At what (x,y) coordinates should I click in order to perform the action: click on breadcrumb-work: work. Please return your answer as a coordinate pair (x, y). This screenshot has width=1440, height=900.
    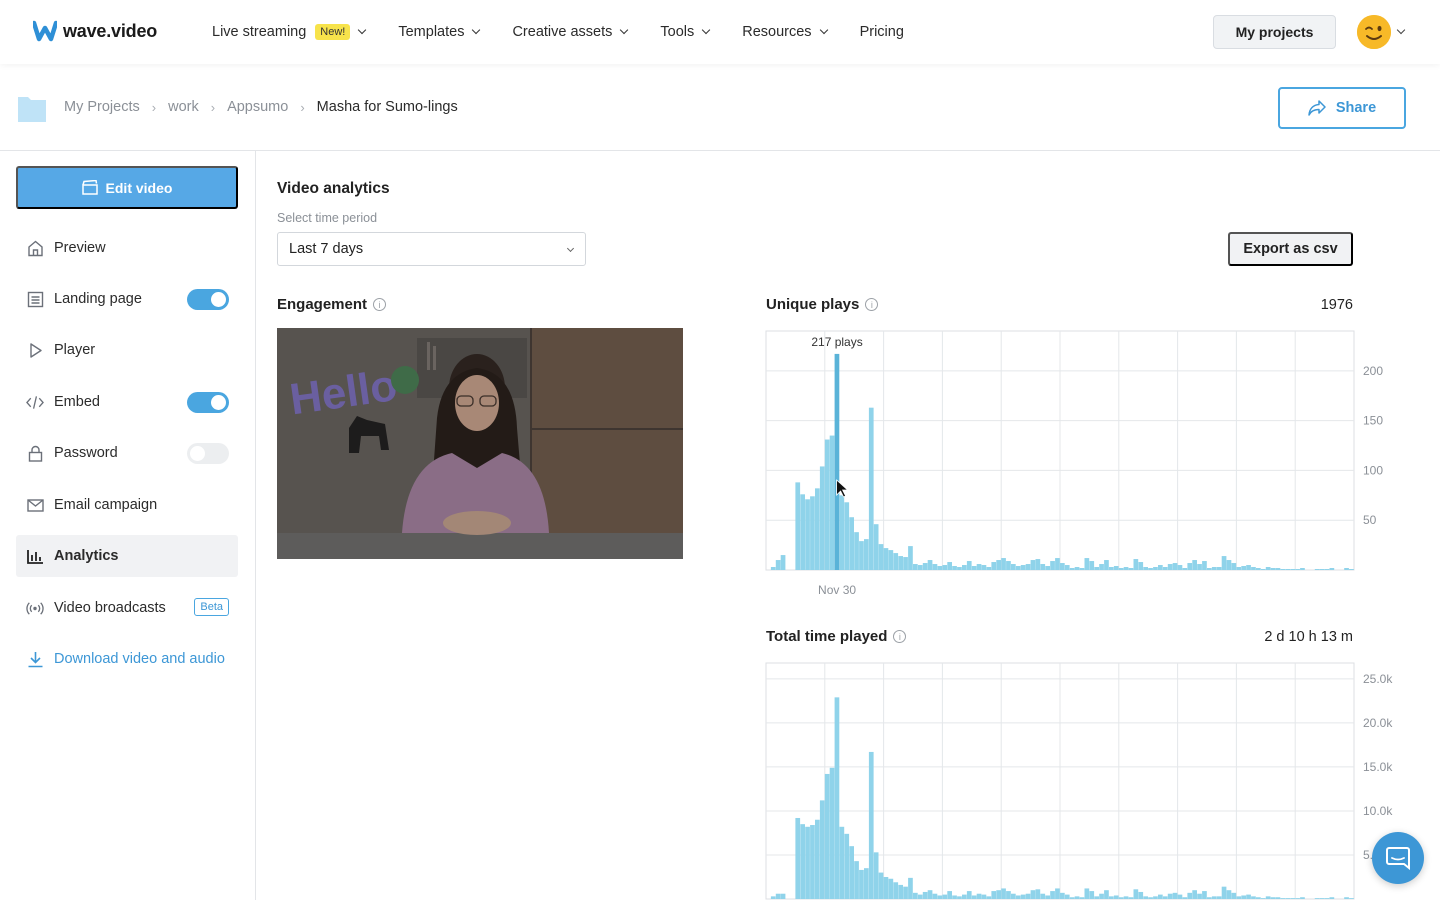
    Looking at the image, I should click on (183, 107).